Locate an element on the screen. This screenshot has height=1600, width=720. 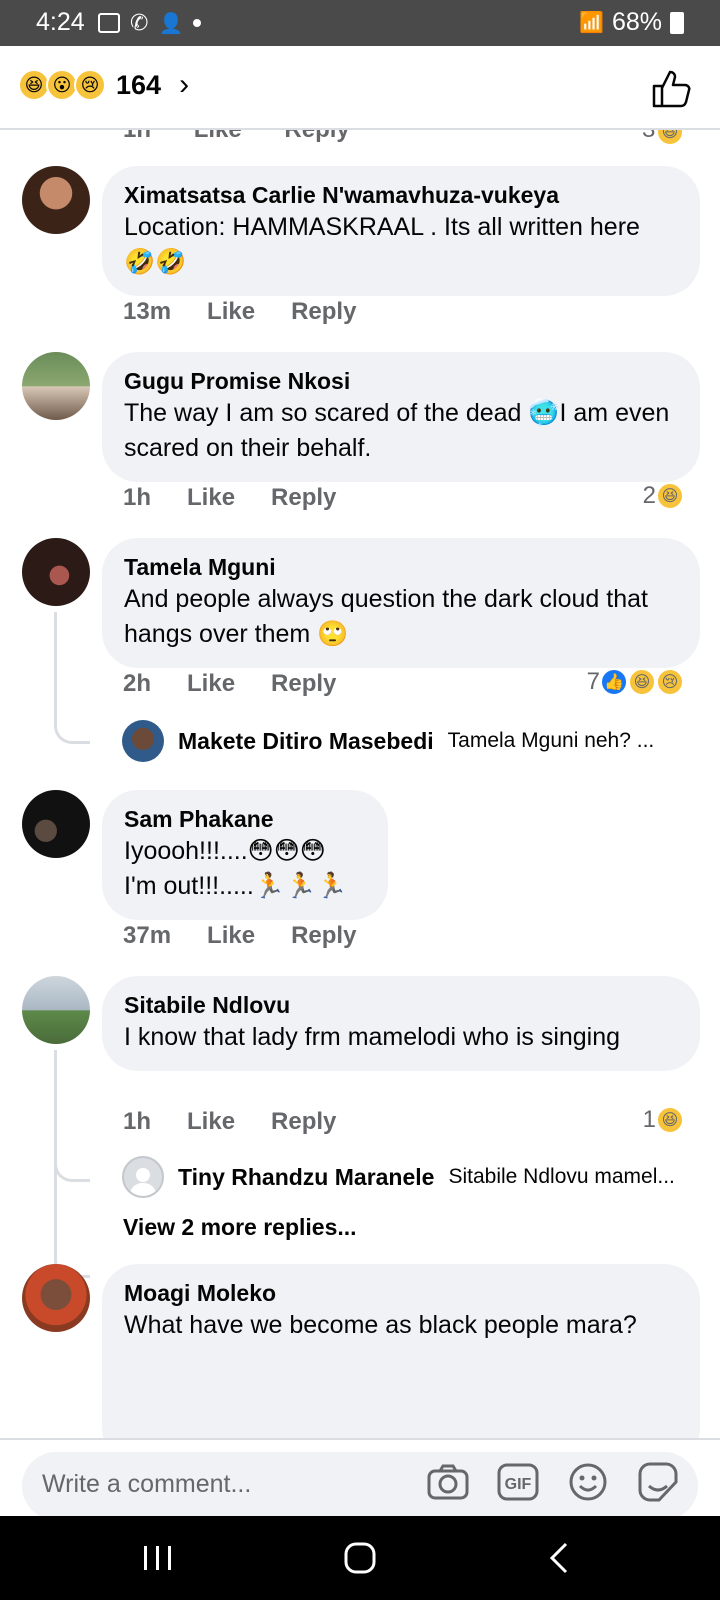
comment-reactions: 2 😆 is located at coordinates (663, 496).